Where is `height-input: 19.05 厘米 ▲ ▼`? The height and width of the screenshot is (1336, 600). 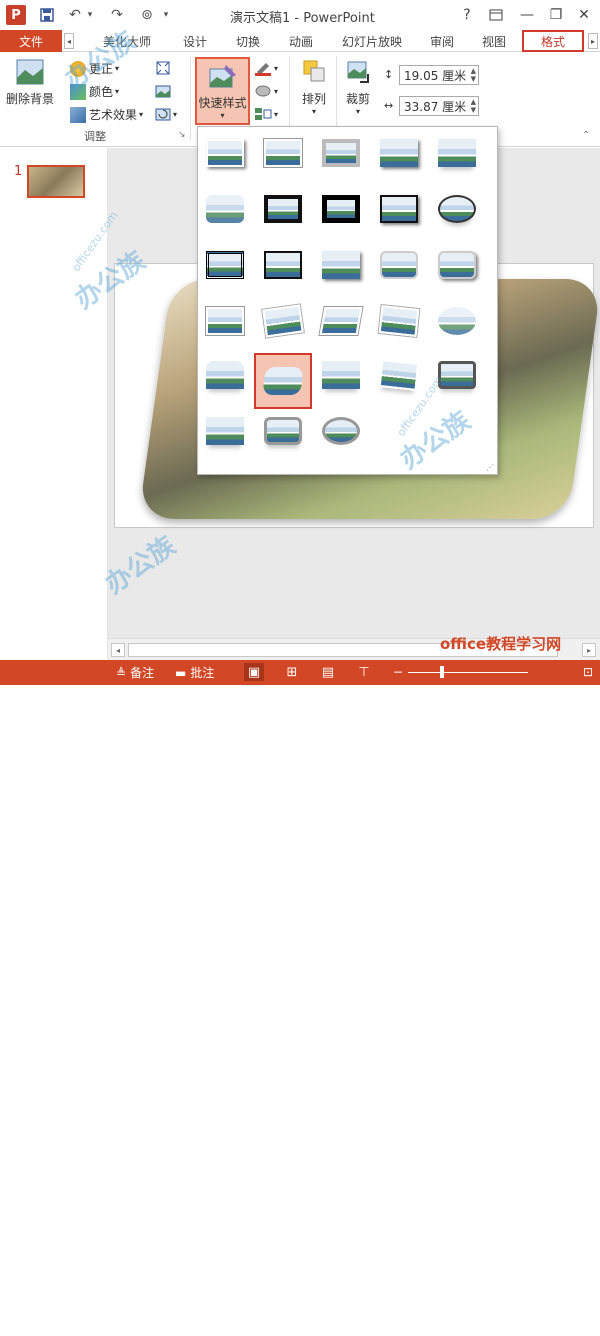 height-input: 19.05 厘米 ▲ ▼ is located at coordinates (439, 75).